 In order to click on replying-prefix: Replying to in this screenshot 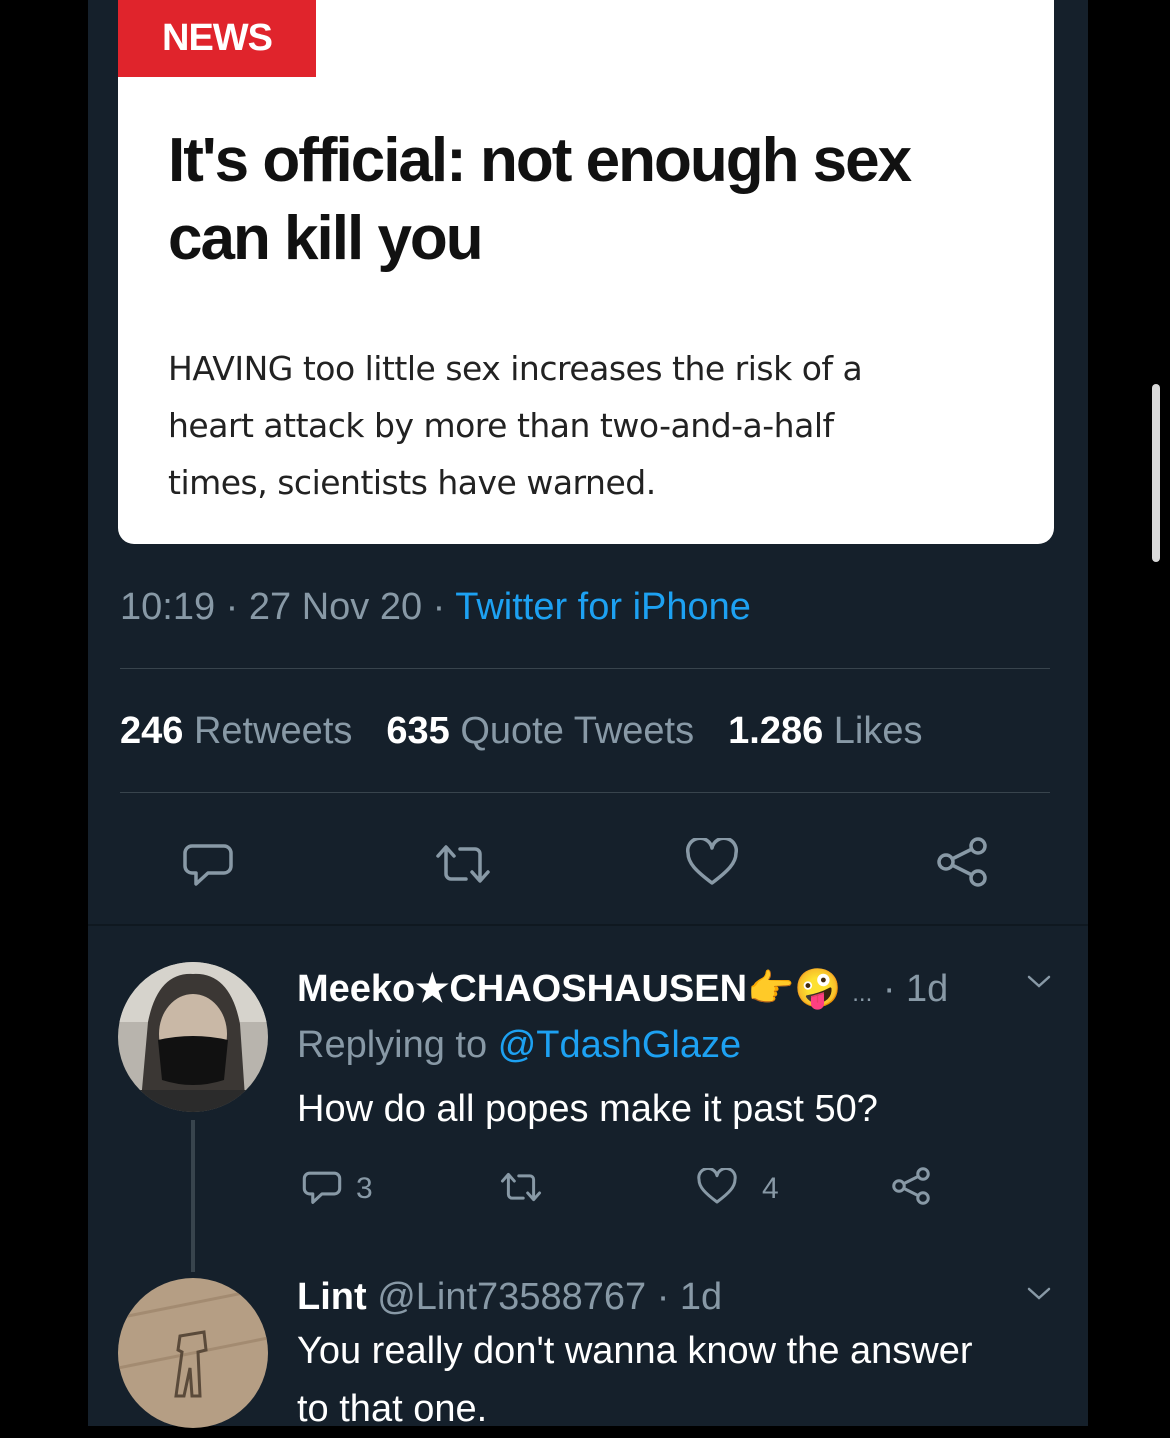, I will do `click(392, 1045)`.